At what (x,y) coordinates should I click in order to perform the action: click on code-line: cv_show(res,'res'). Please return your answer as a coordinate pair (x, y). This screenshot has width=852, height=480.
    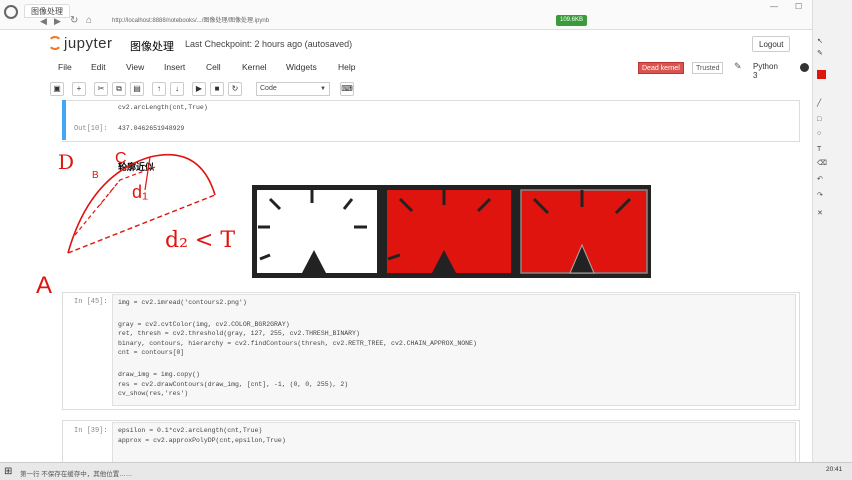
    Looking at the image, I should click on (153, 394).